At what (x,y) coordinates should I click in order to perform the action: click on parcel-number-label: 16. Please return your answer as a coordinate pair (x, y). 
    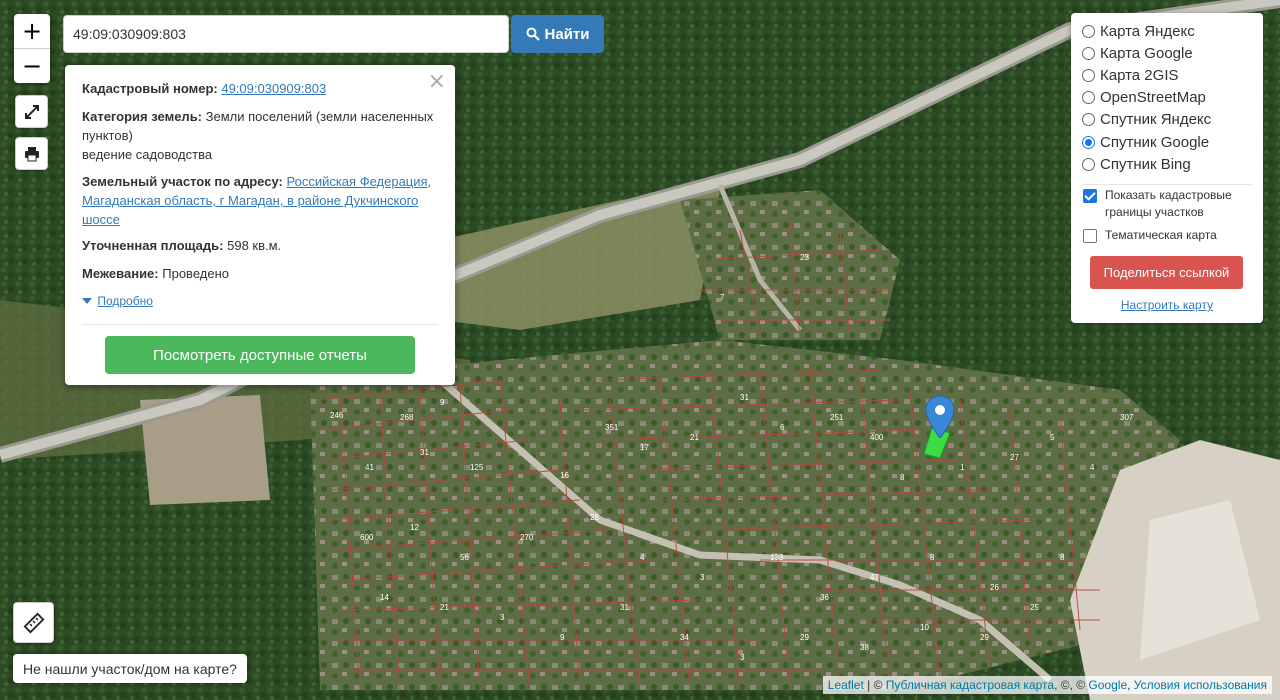
    Looking at the image, I should click on (564, 475).